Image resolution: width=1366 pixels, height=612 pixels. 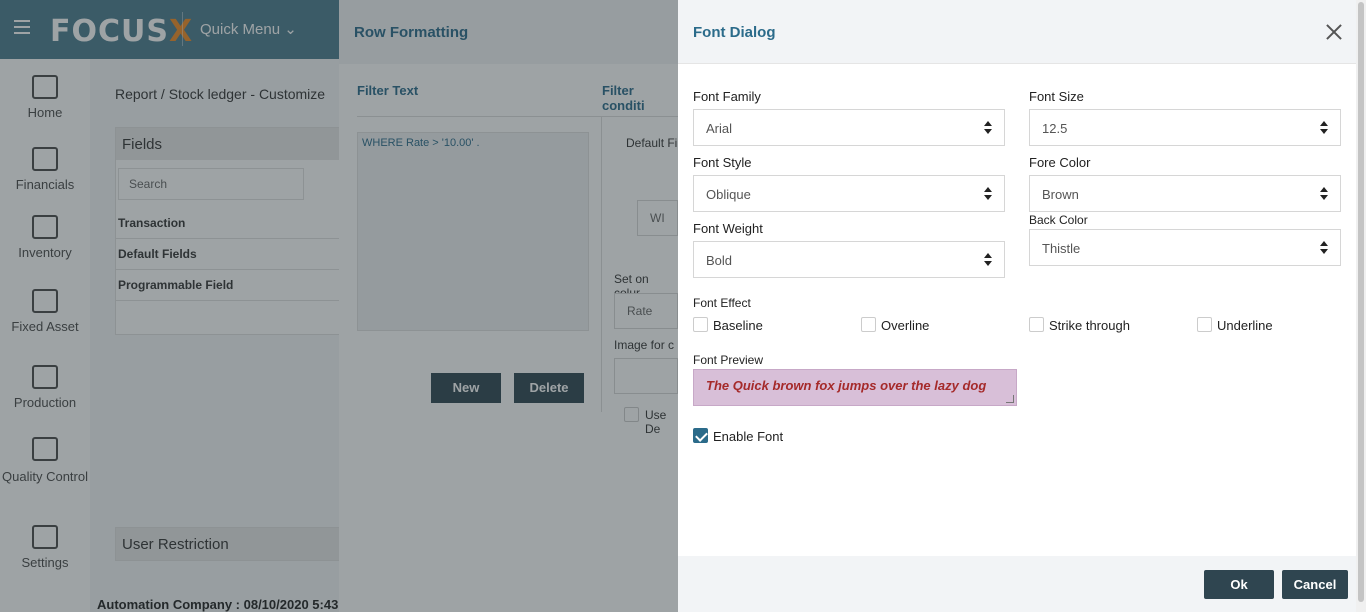 What do you see at coordinates (868, 324) in the screenshot?
I see `overline-checkbox` at bounding box center [868, 324].